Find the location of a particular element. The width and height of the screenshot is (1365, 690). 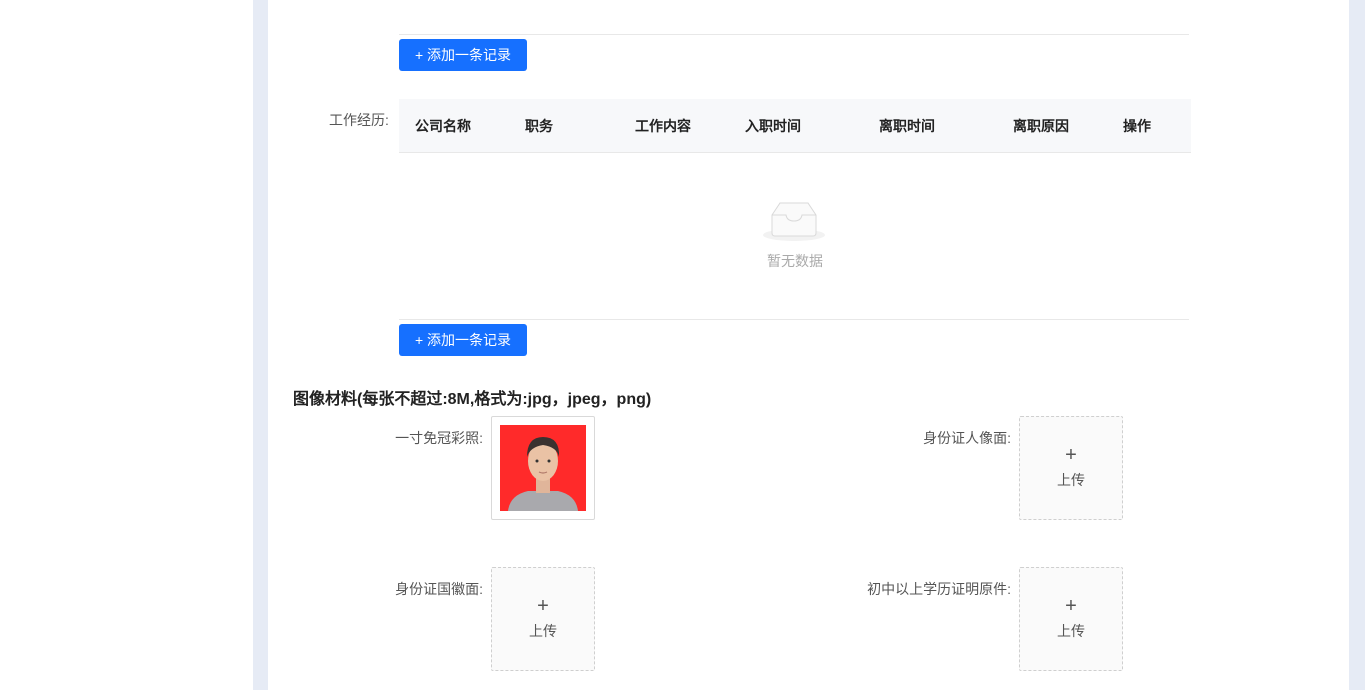

photo-label: 一寸免冠彩照: is located at coordinates (439, 438).